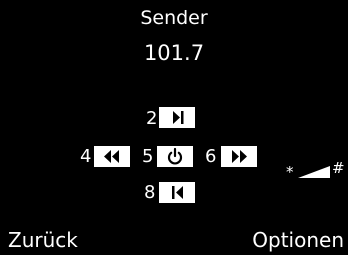  I want to click on rewind-icon, so click(111, 156).